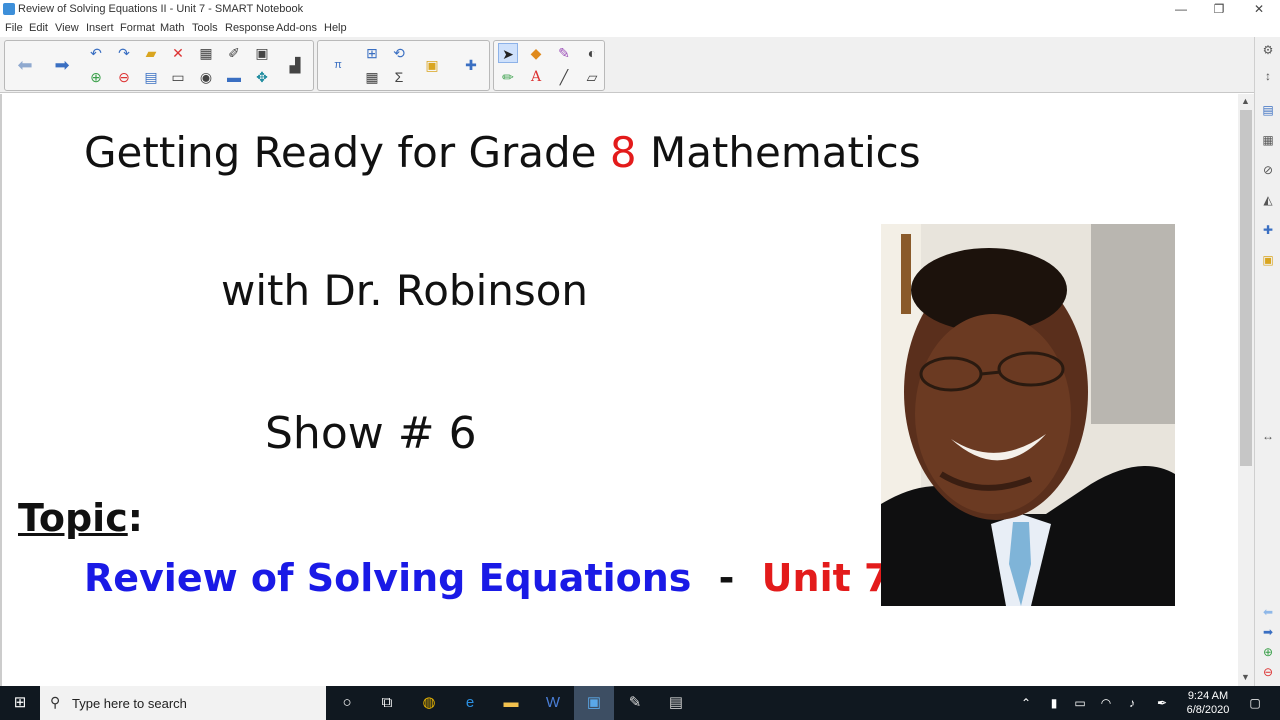  Describe the element at coordinates (826, 578) in the screenshot. I see `topic-unit: Unit 7` at that location.